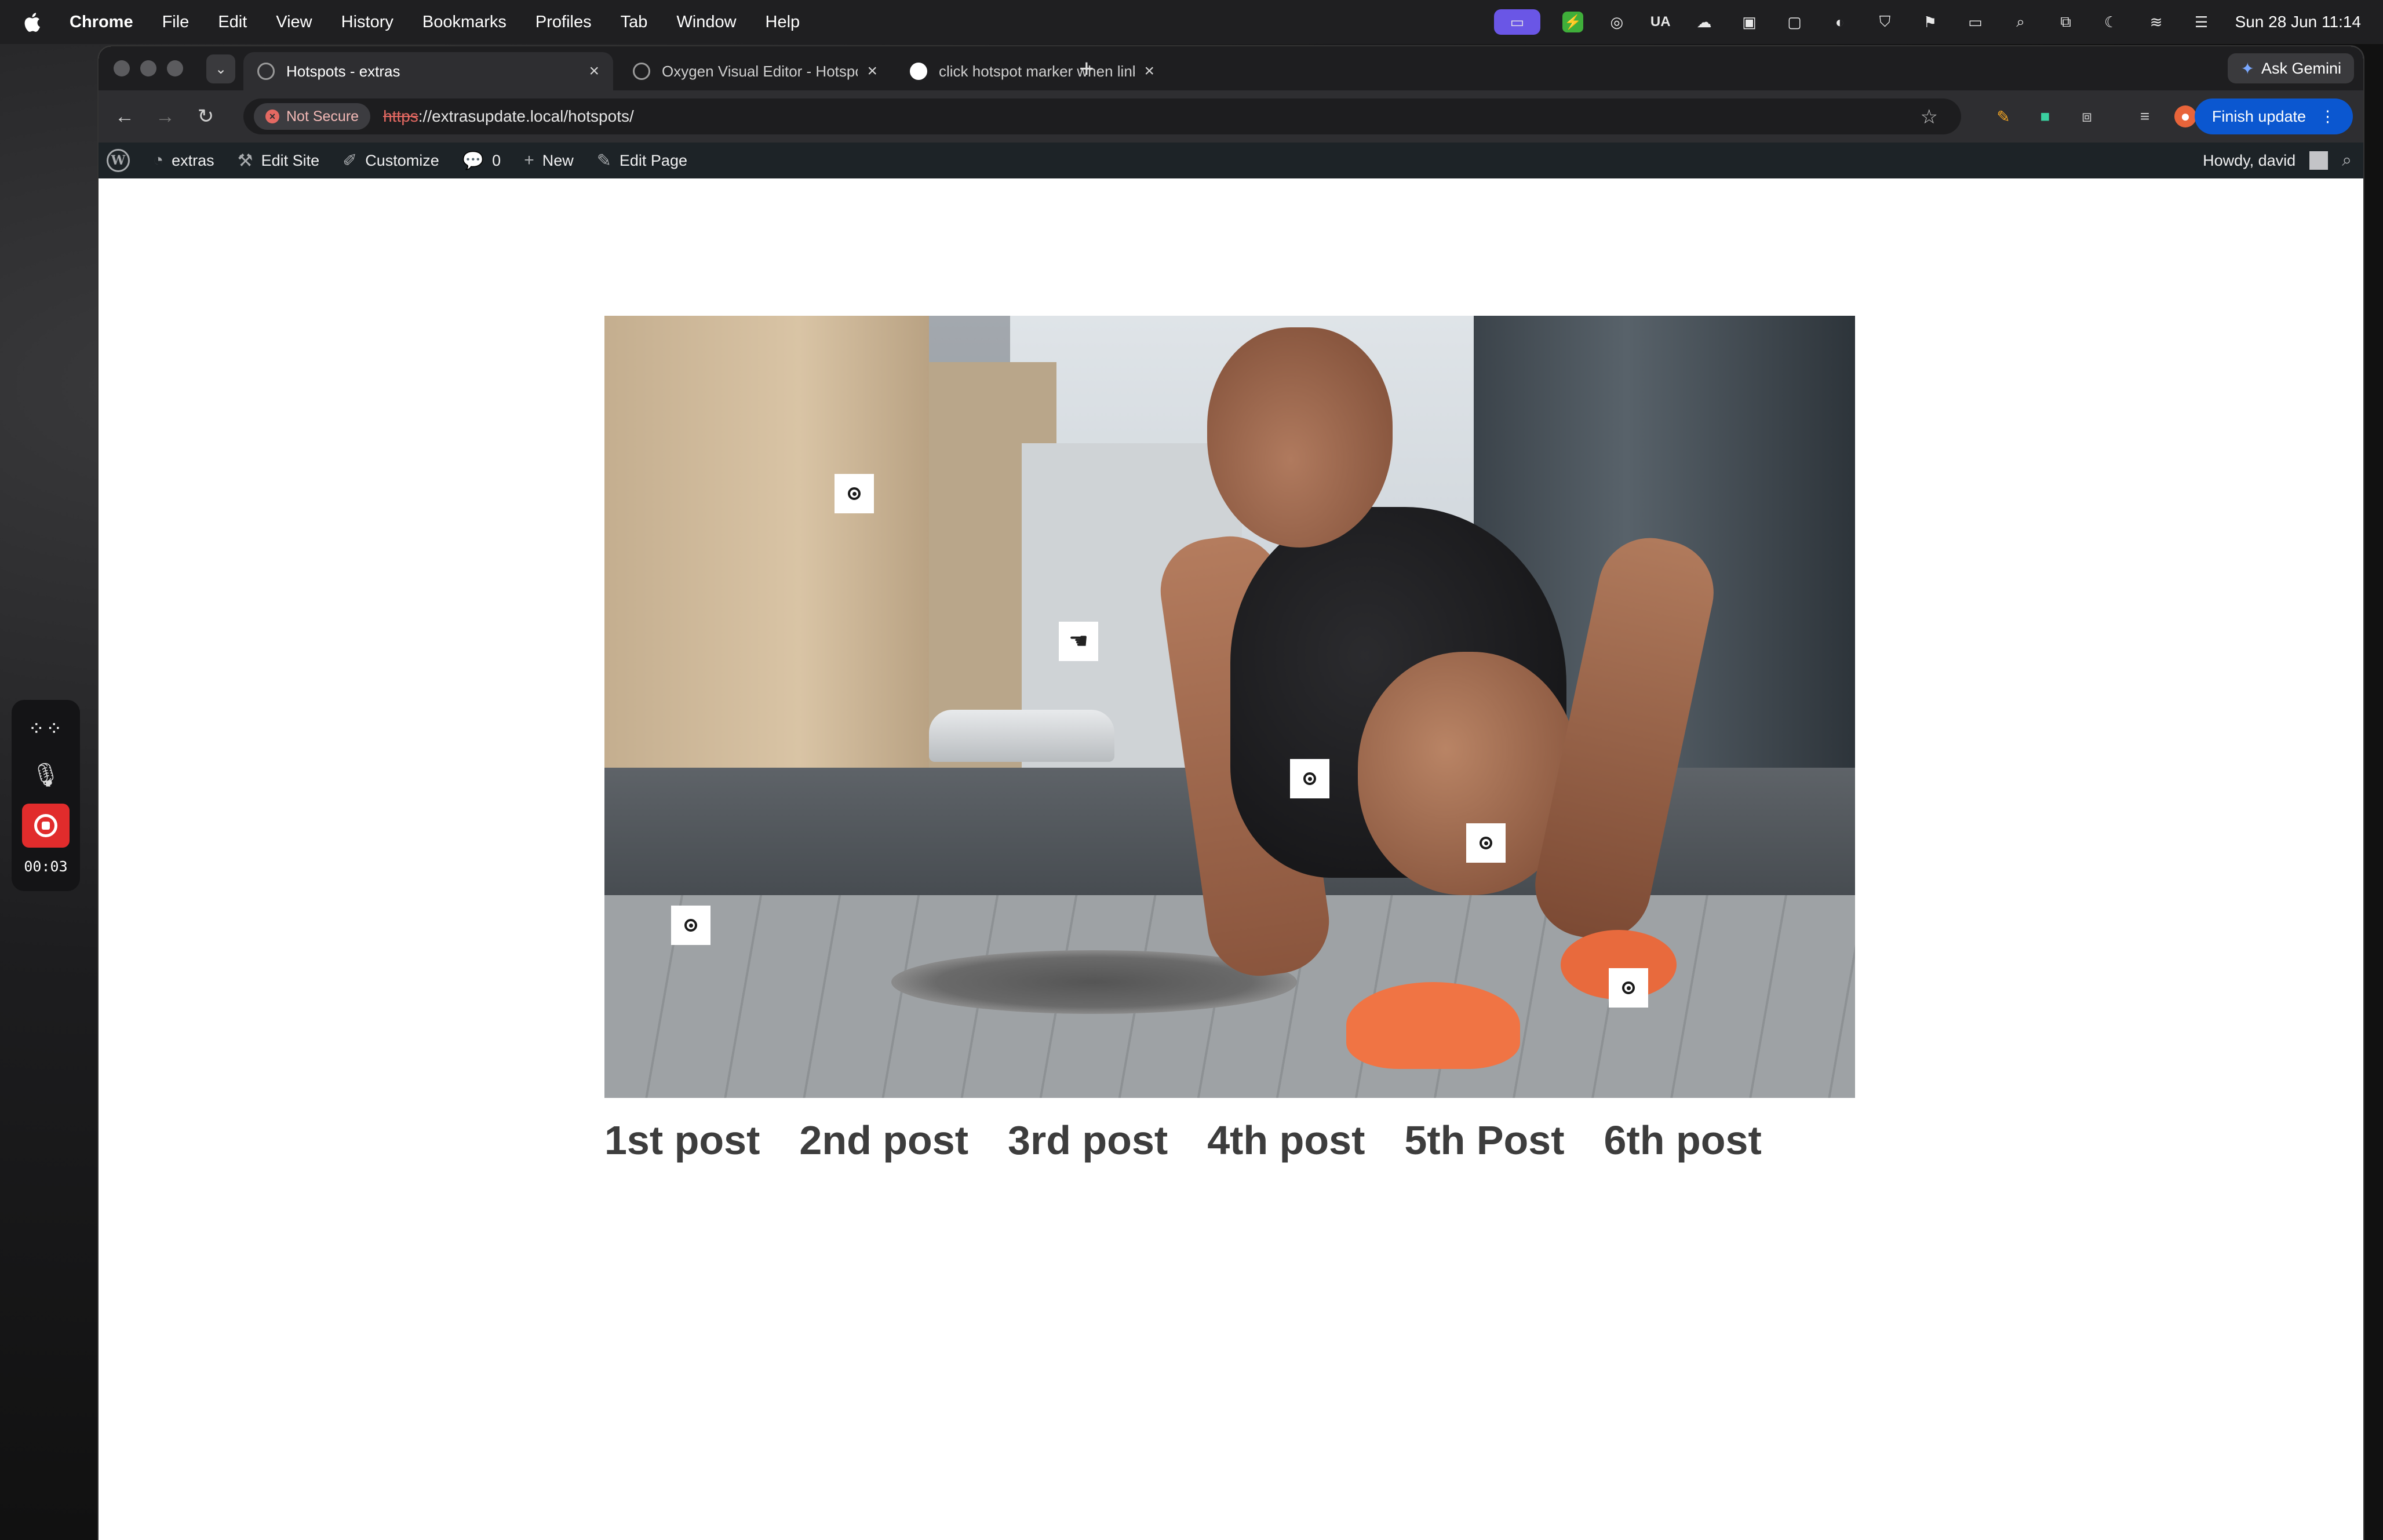 This screenshot has width=2383, height=1540. Describe the element at coordinates (2274, 116) in the screenshot. I see `finish-update-button: Finish update ⋮` at that location.